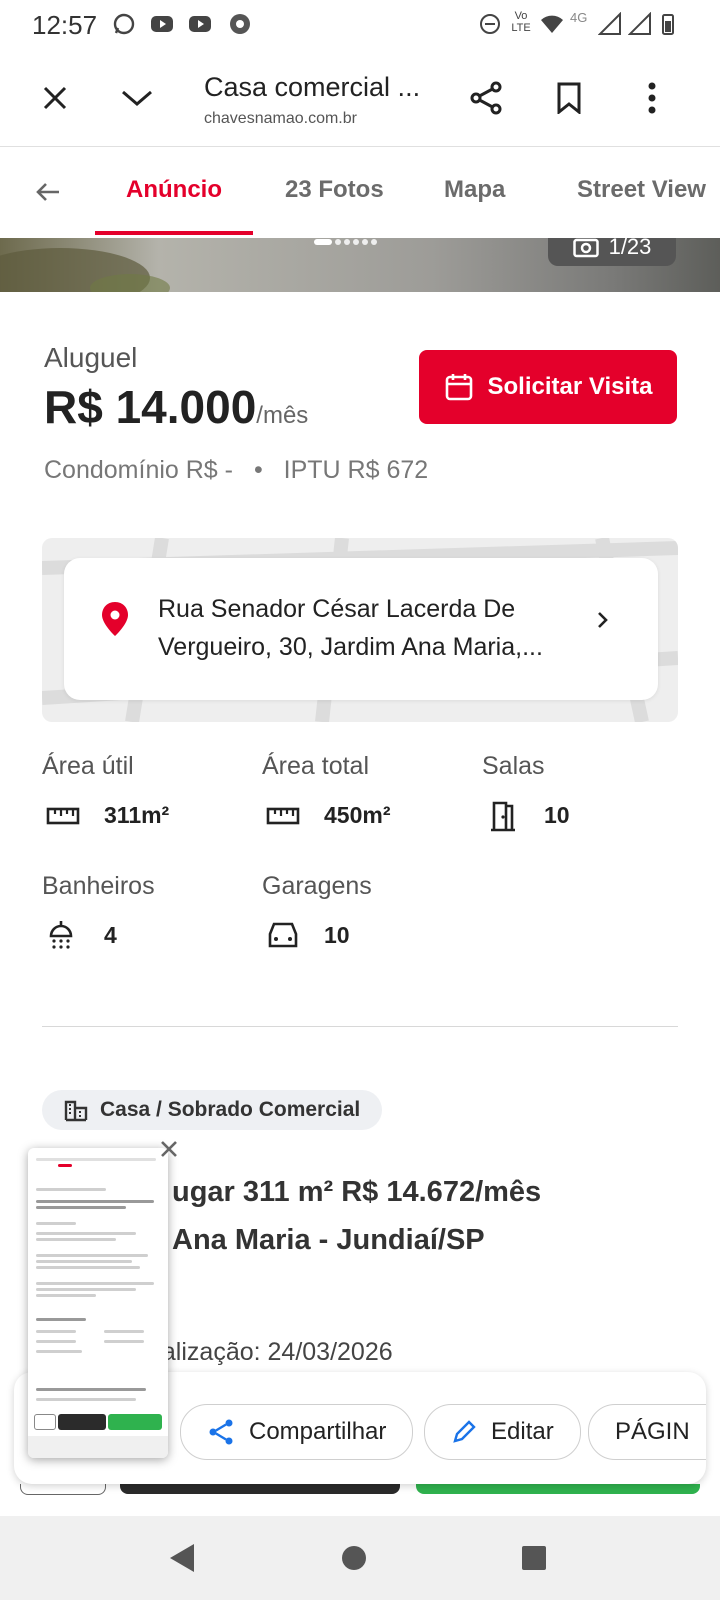  What do you see at coordinates (169, 1149) in the screenshot?
I see `close-icon-thumbnail` at bounding box center [169, 1149].